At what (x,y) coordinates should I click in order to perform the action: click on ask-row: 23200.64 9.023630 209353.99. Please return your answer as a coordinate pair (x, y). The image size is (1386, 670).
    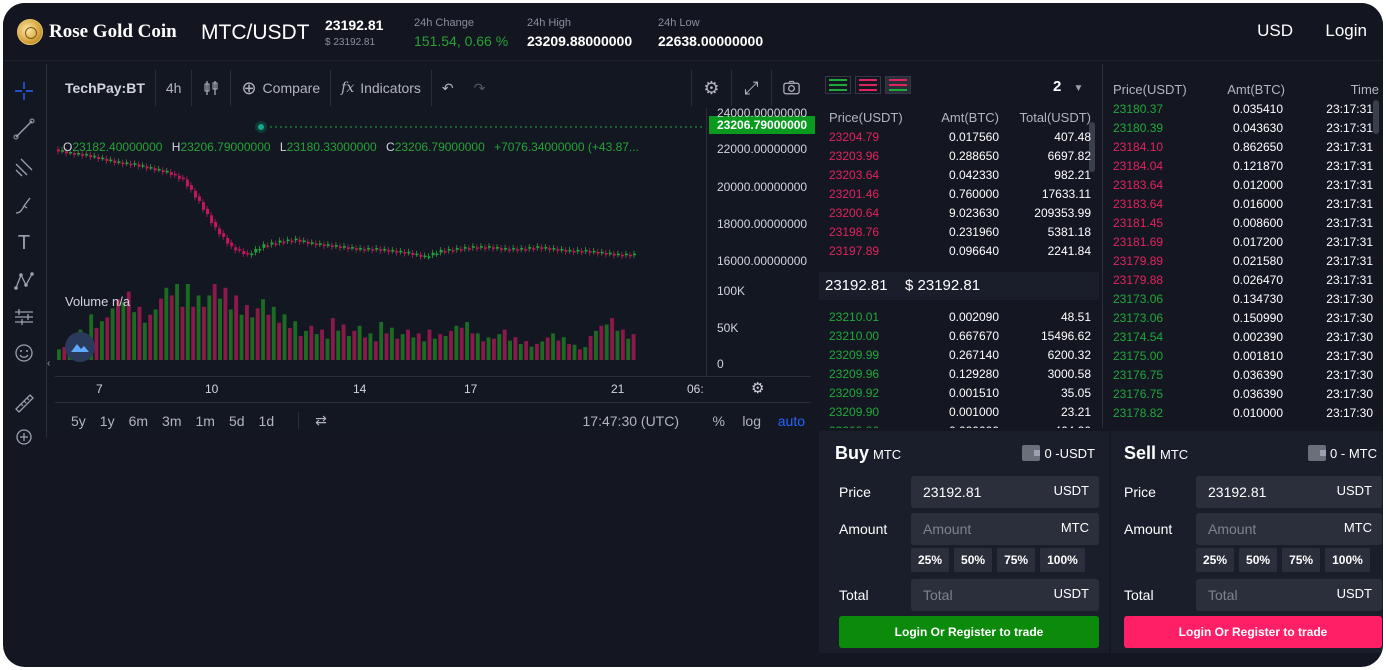
    Looking at the image, I should click on (960, 213).